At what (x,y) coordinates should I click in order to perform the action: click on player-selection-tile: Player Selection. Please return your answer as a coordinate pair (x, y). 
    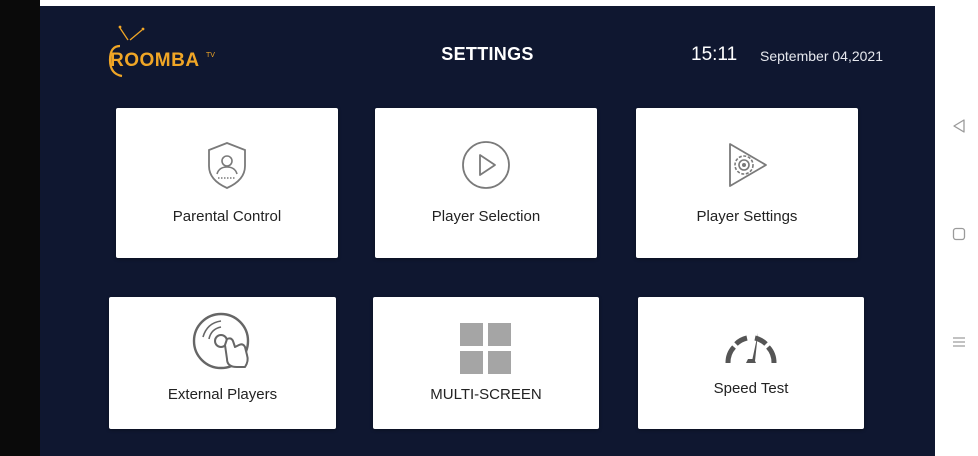
    Looking at the image, I should click on (486, 183).